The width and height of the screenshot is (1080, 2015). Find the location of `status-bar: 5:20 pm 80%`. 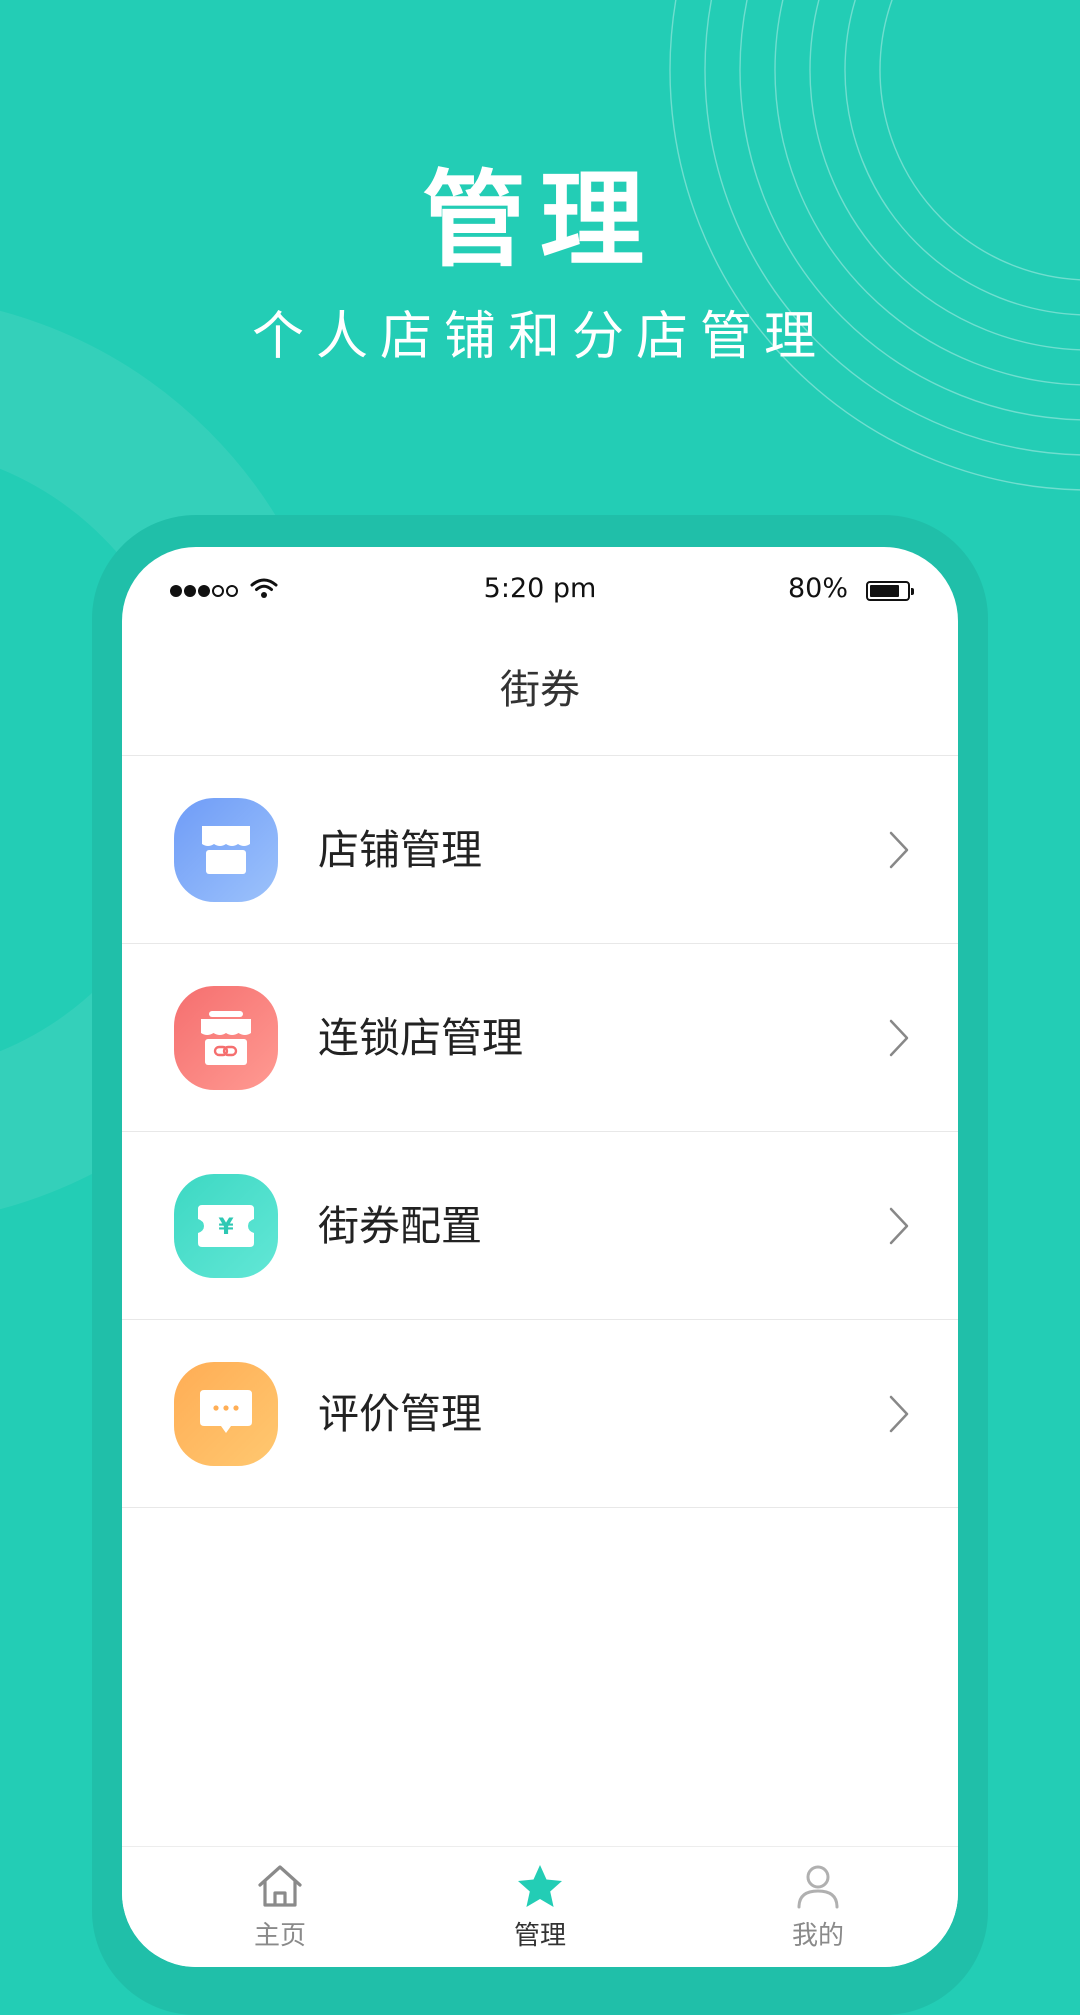

status-bar: 5:20 pm 80% is located at coordinates (540, 590).